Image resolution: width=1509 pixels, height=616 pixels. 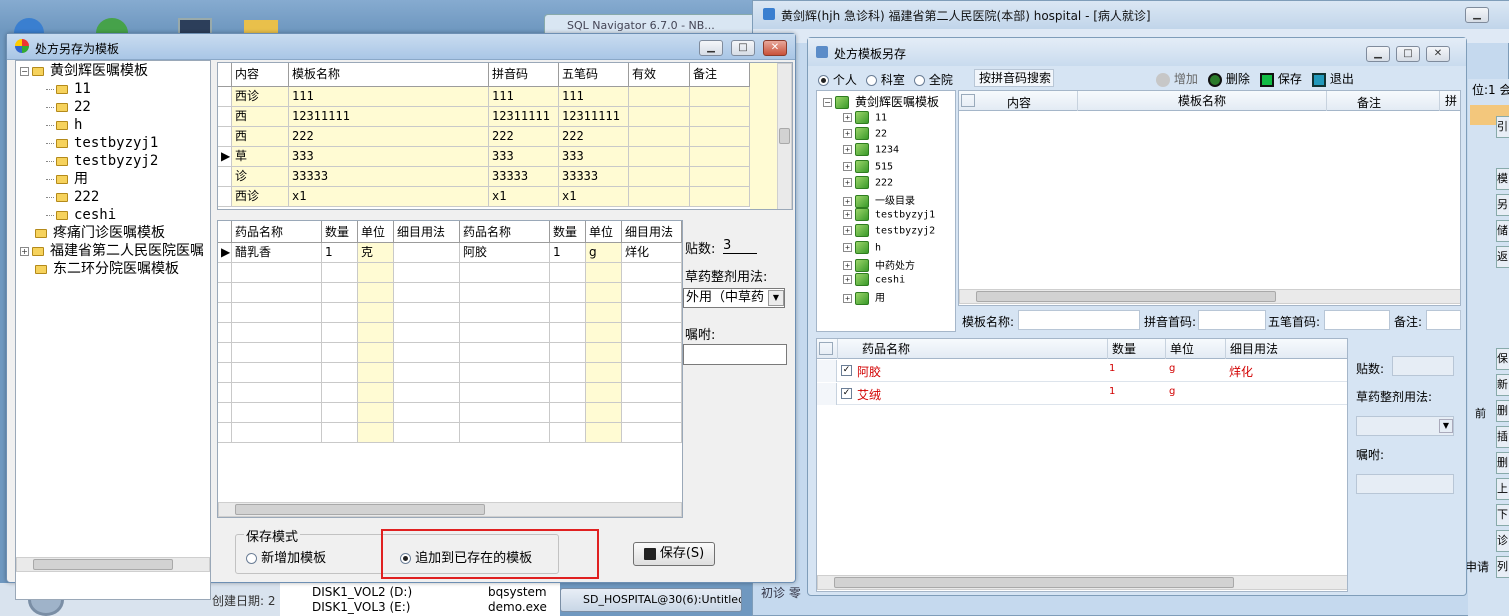 What do you see at coordinates (1502, 489) in the screenshot?
I see `side-button: 上` at bounding box center [1502, 489].